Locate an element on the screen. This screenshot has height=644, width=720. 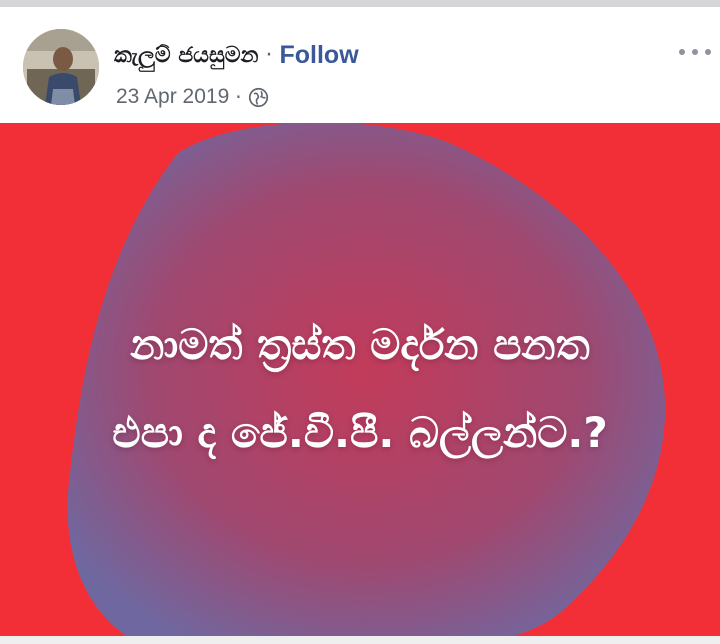
author-row: කැලුම් ජයසුමන · Follow is located at coordinates (236, 55).